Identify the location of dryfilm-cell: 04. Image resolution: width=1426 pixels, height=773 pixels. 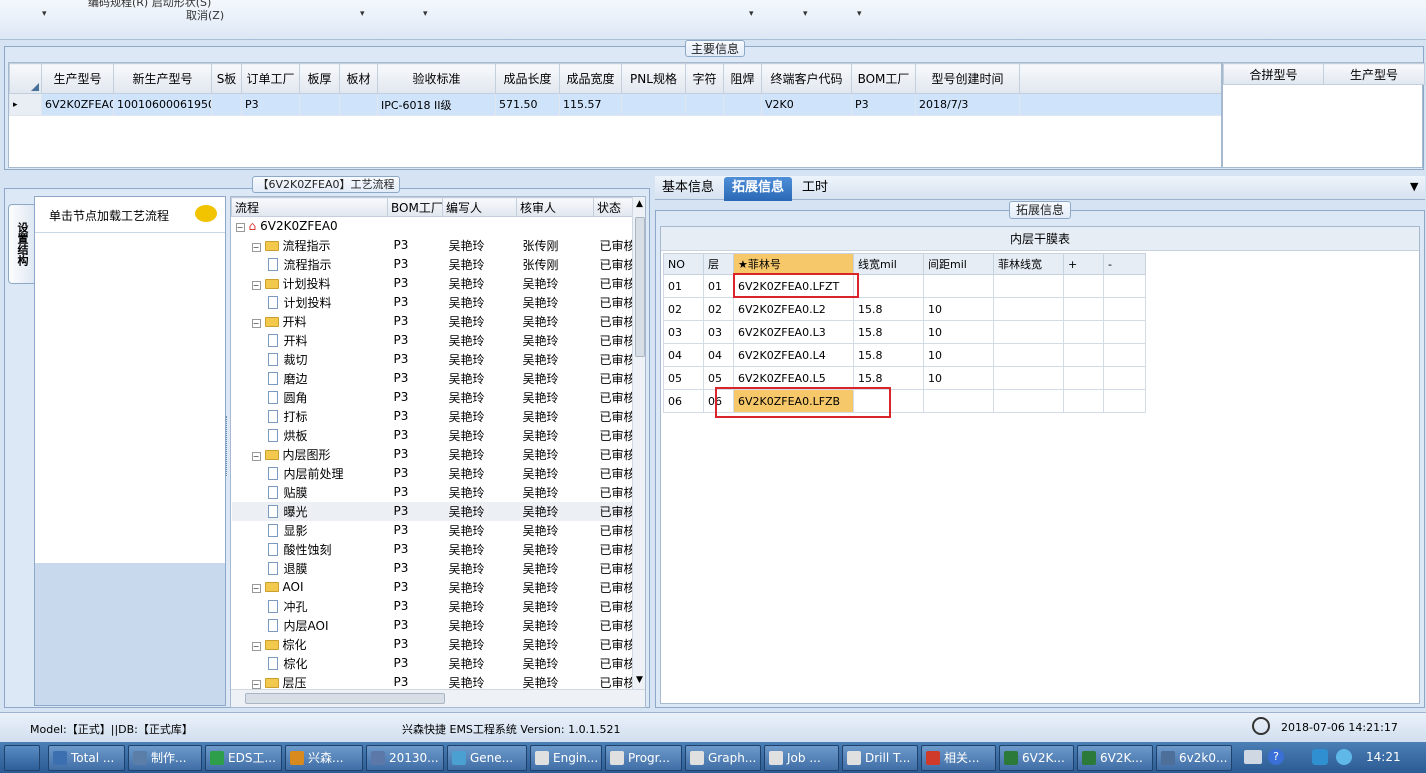
(683, 355).